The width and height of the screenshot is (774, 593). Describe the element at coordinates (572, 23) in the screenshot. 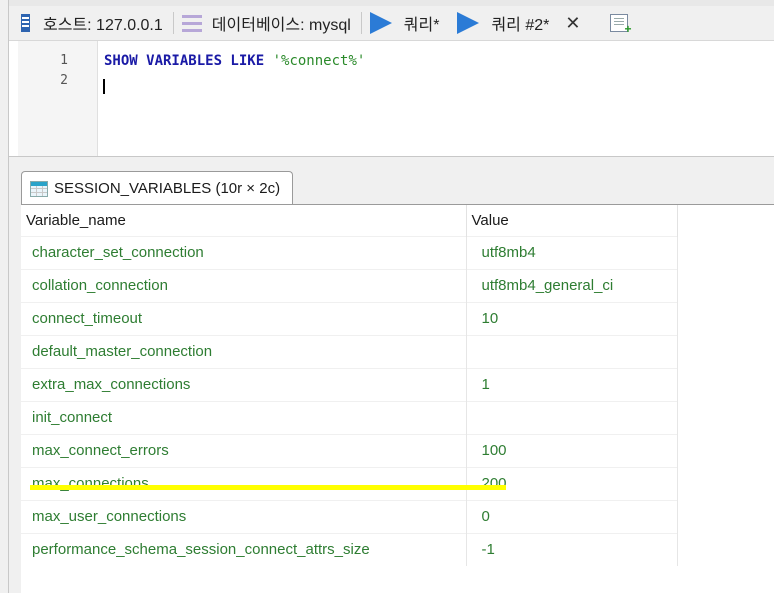

I see `close-tab-icon: ✕` at that location.